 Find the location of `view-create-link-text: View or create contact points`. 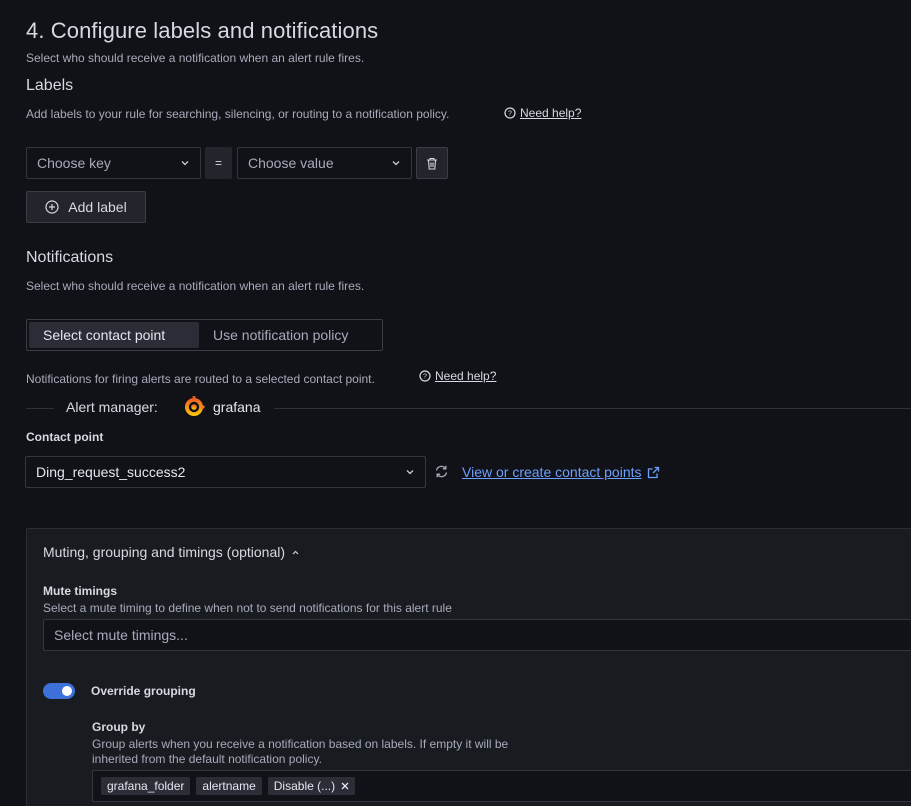

view-create-link-text: View or create contact points is located at coordinates (552, 472).